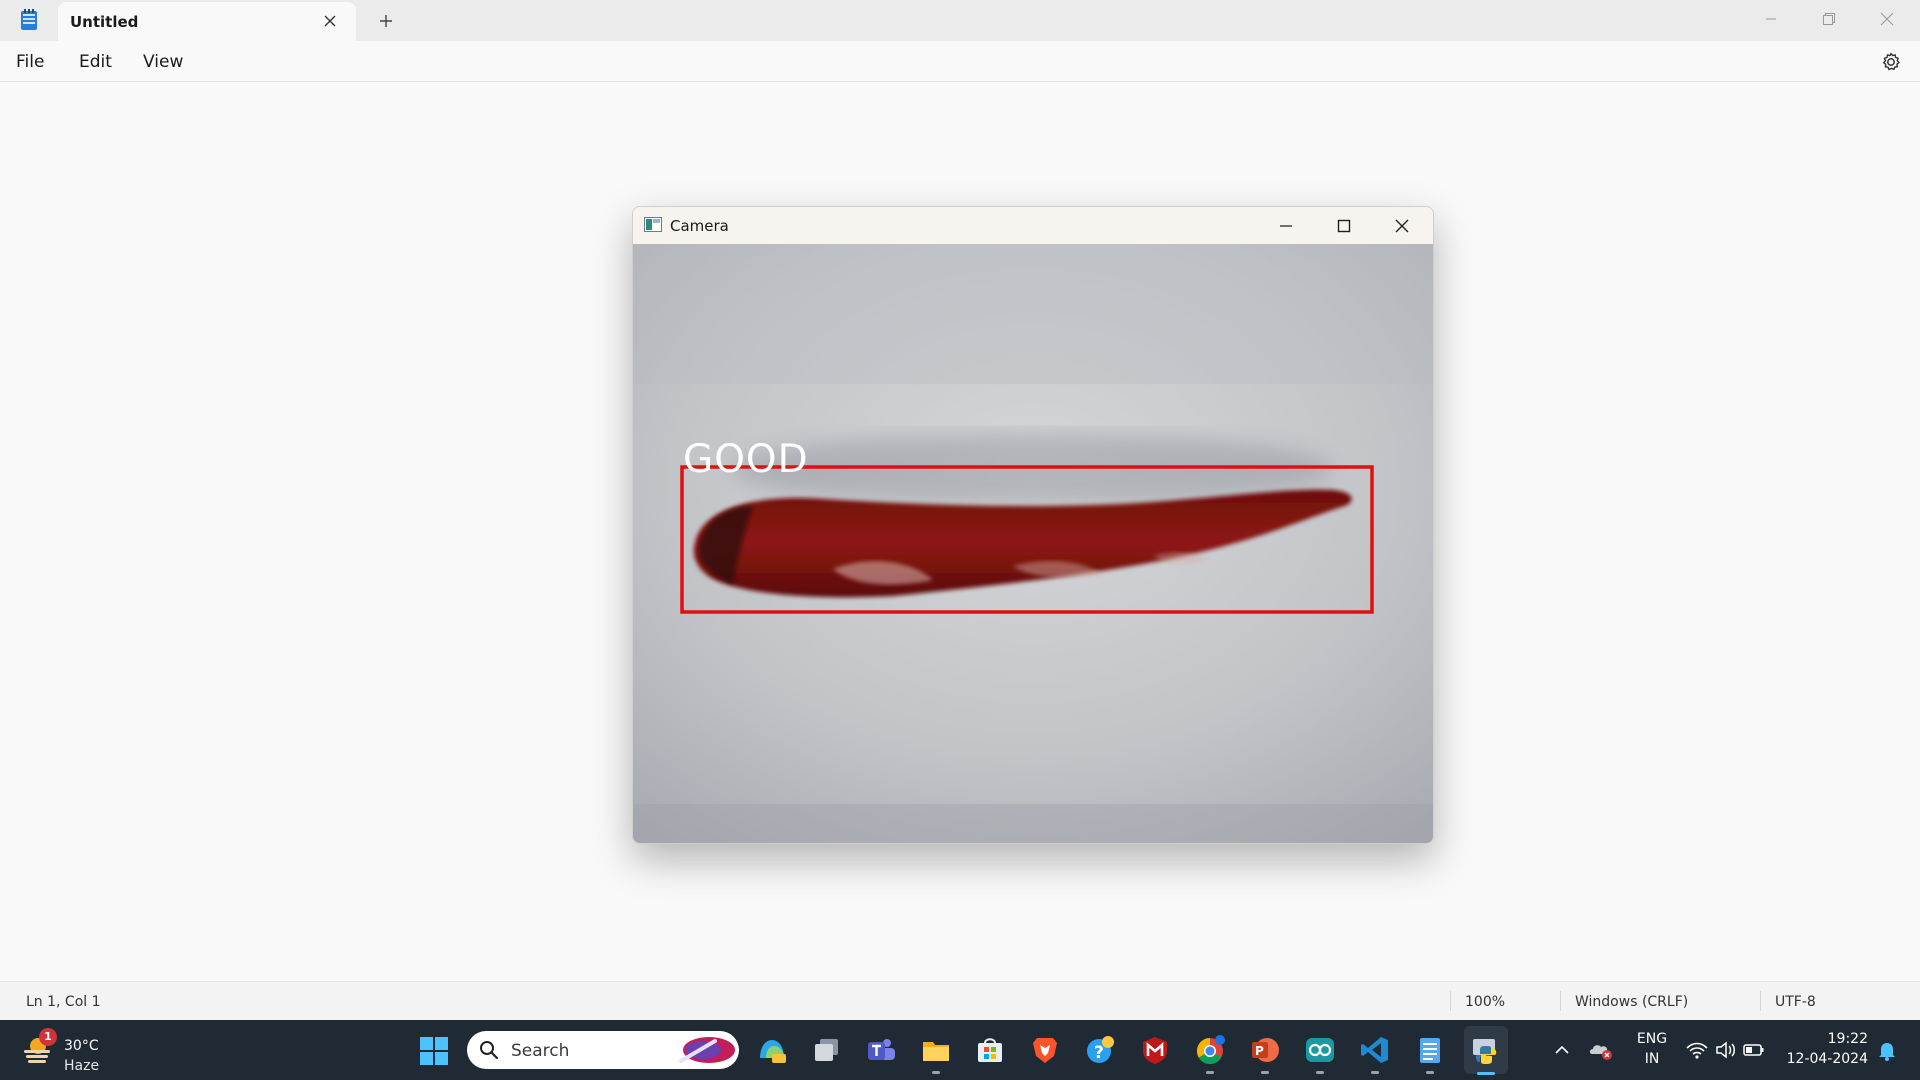 The height and width of the screenshot is (1080, 1920). What do you see at coordinates (1829, 19) in the screenshot?
I see `restore-button` at bounding box center [1829, 19].